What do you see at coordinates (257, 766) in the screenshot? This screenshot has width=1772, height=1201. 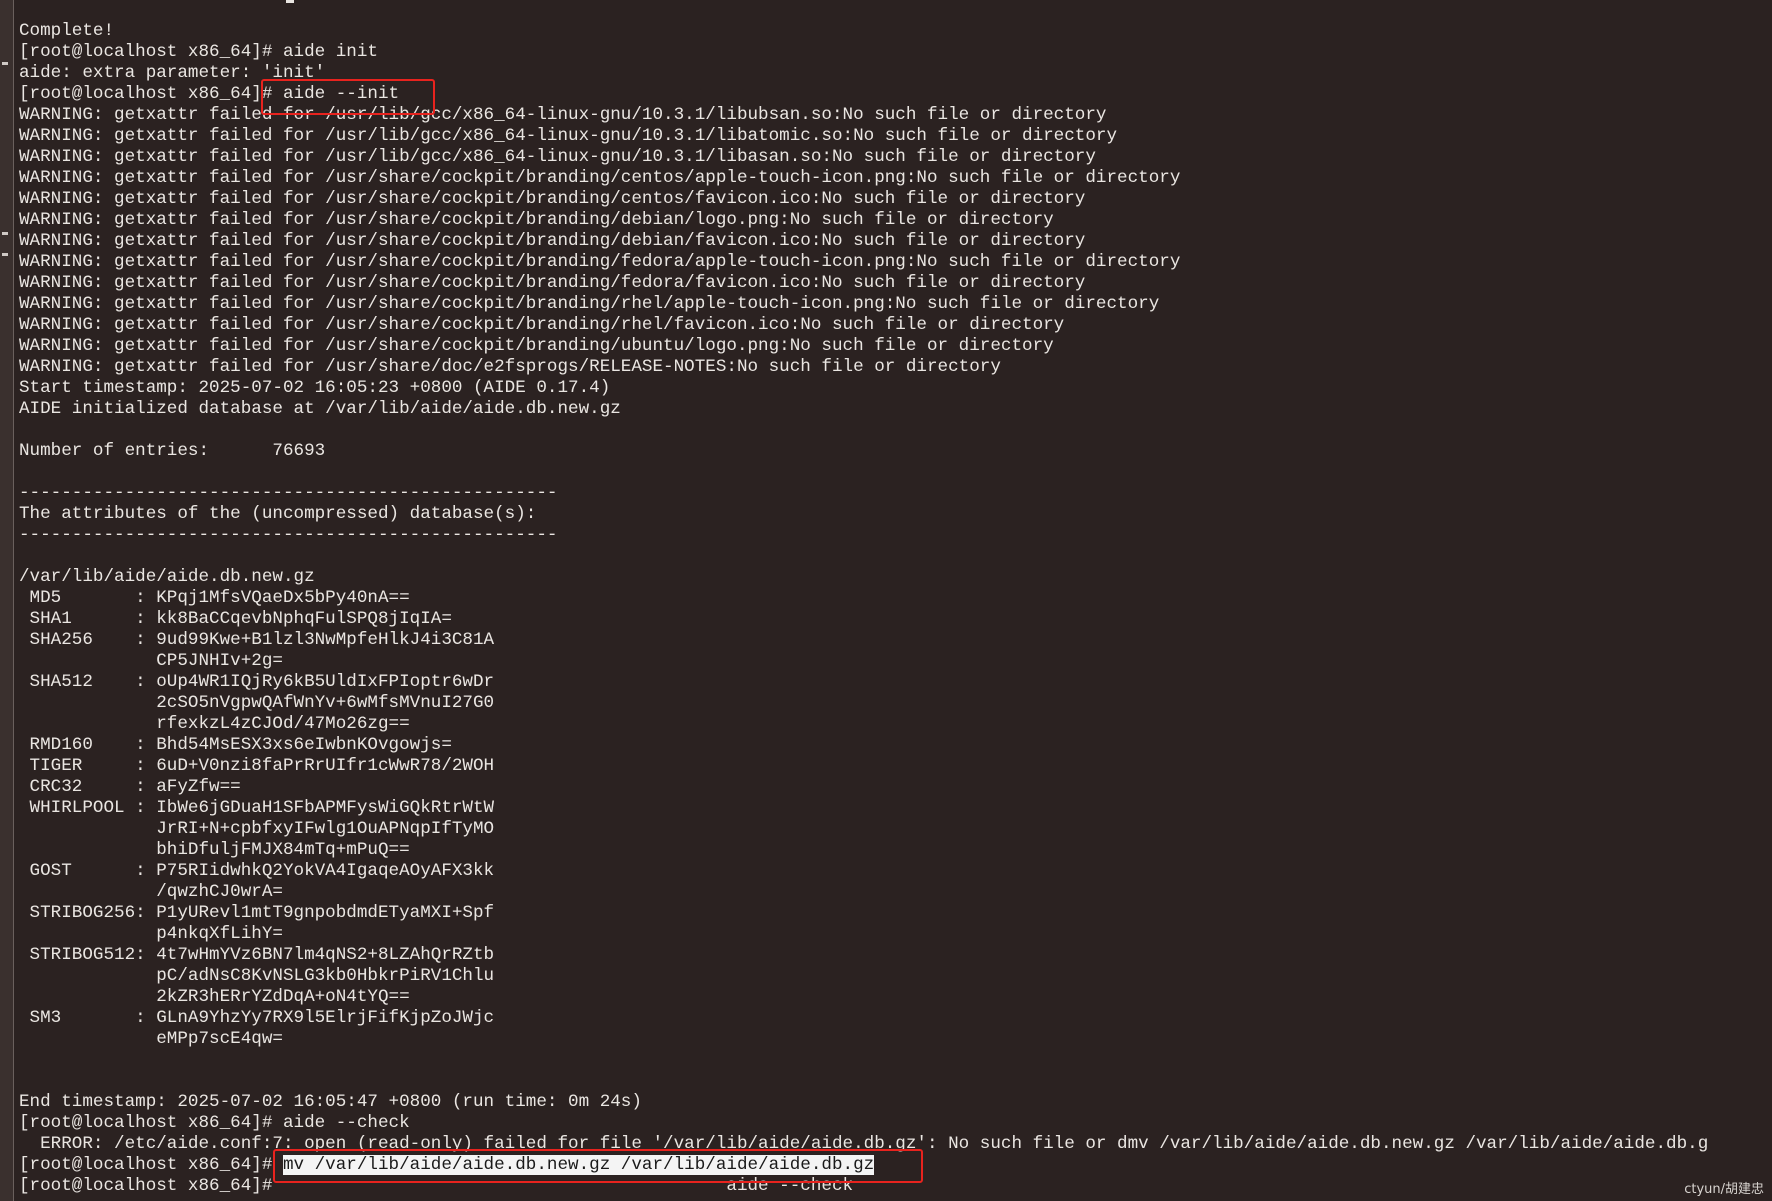 I see `terminal-line: TIGER : 6uD+V0nzi8faPrRrUIfr1cWwR78/2WOH` at bounding box center [257, 766].